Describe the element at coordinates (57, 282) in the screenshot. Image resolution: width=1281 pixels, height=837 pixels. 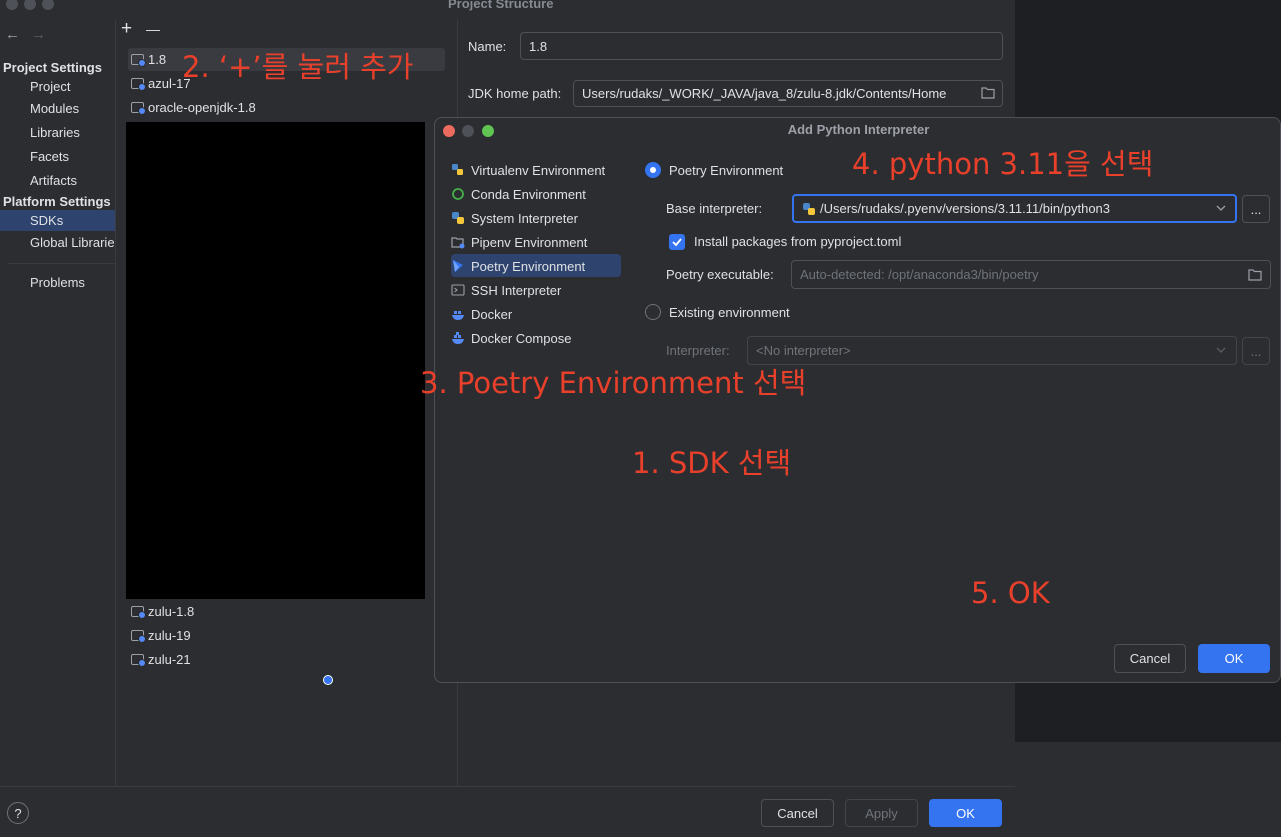
I see `nav-item-problems: Problems` at that location.